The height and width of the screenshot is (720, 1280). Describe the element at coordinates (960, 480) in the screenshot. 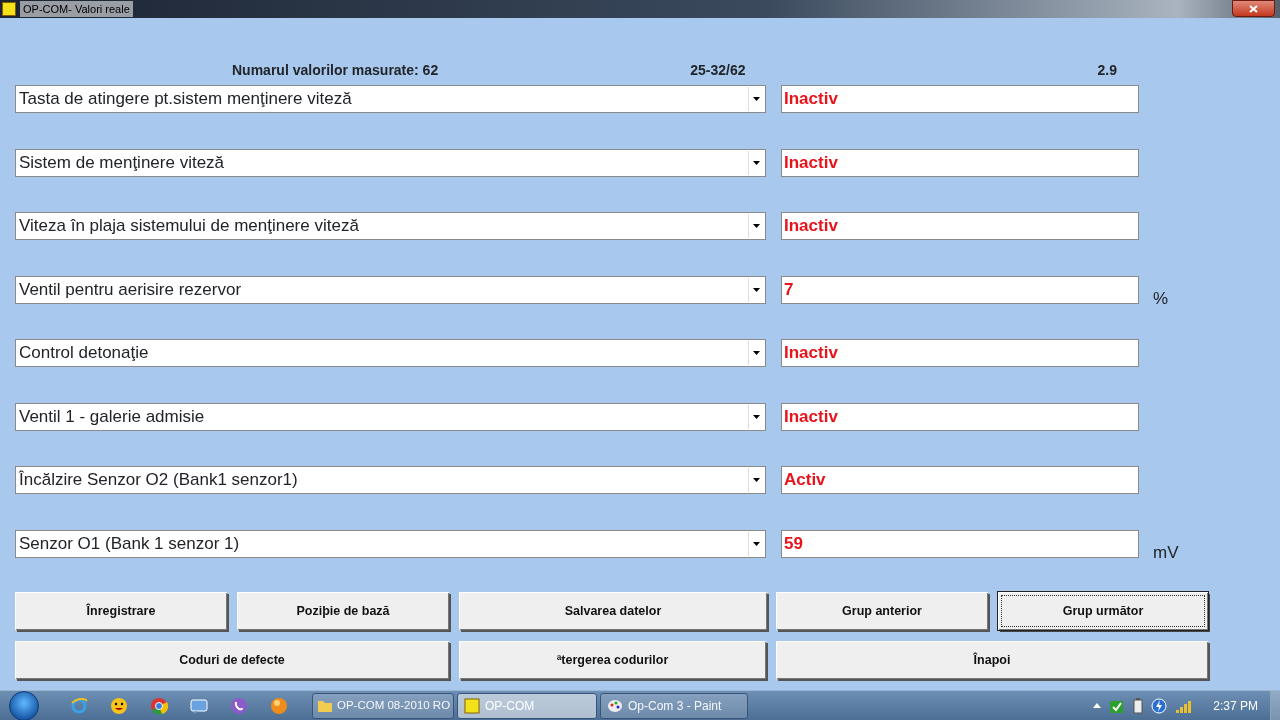

I see `value-field: Activ` at that location.